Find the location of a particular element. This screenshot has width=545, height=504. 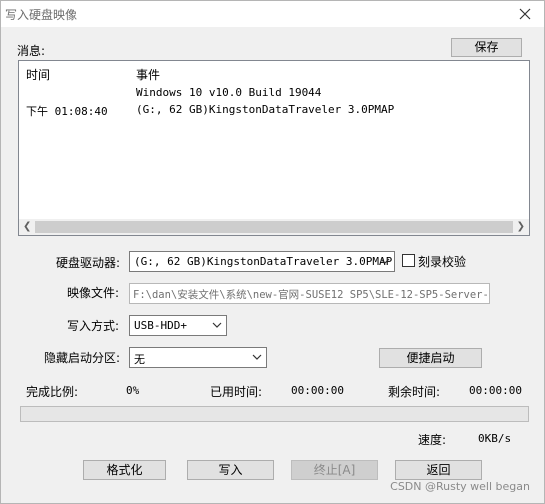

write-mode-label: 写入方式: is located at coordinates (93, 326).